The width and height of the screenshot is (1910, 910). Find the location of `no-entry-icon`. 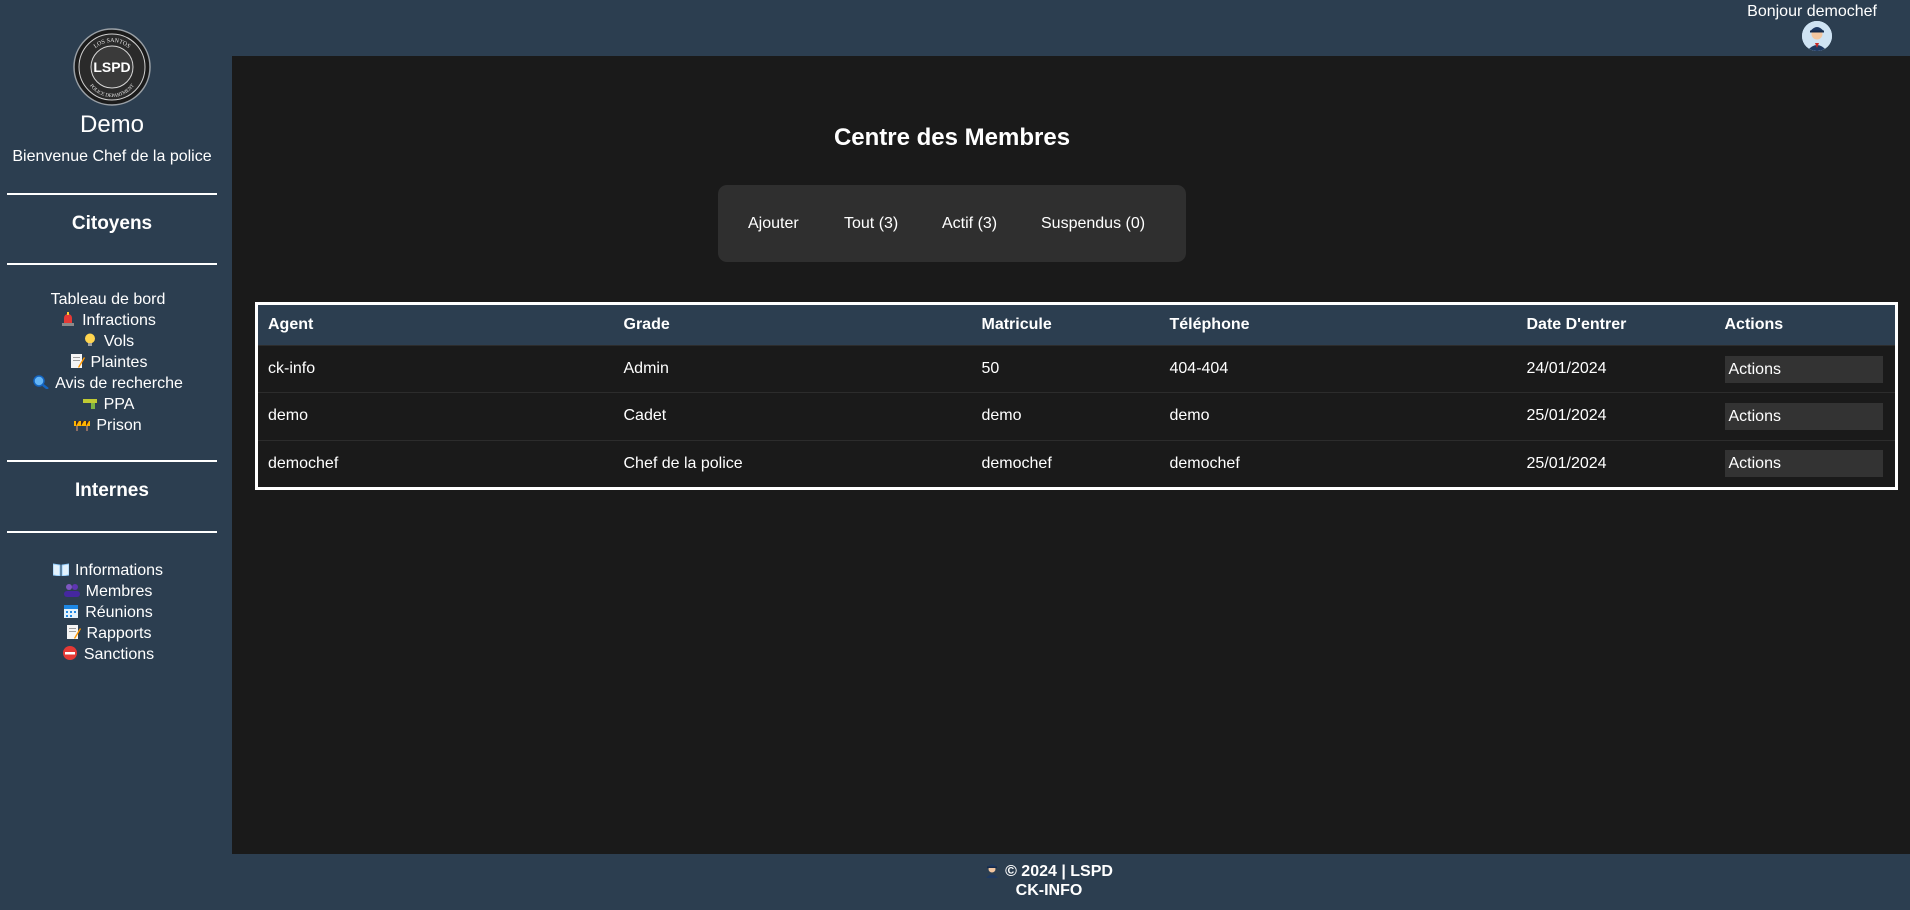

no-entry-icon is located at coordinates (69, 653).